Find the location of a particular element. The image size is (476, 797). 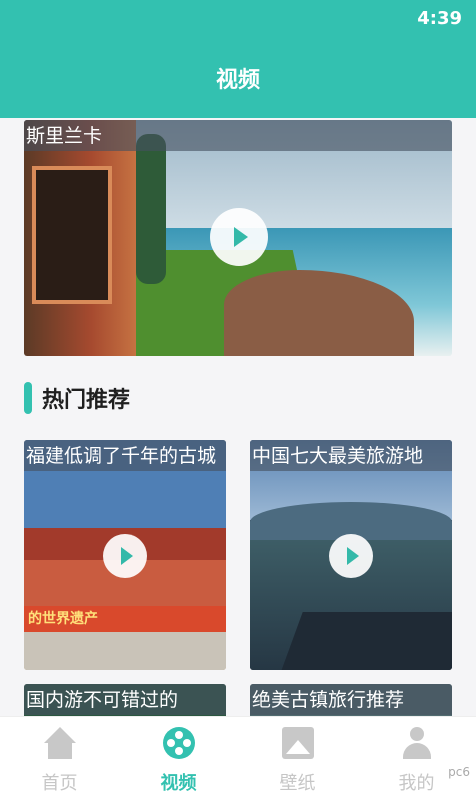

tab-me: 我的 is located at coordinates (416, 757).